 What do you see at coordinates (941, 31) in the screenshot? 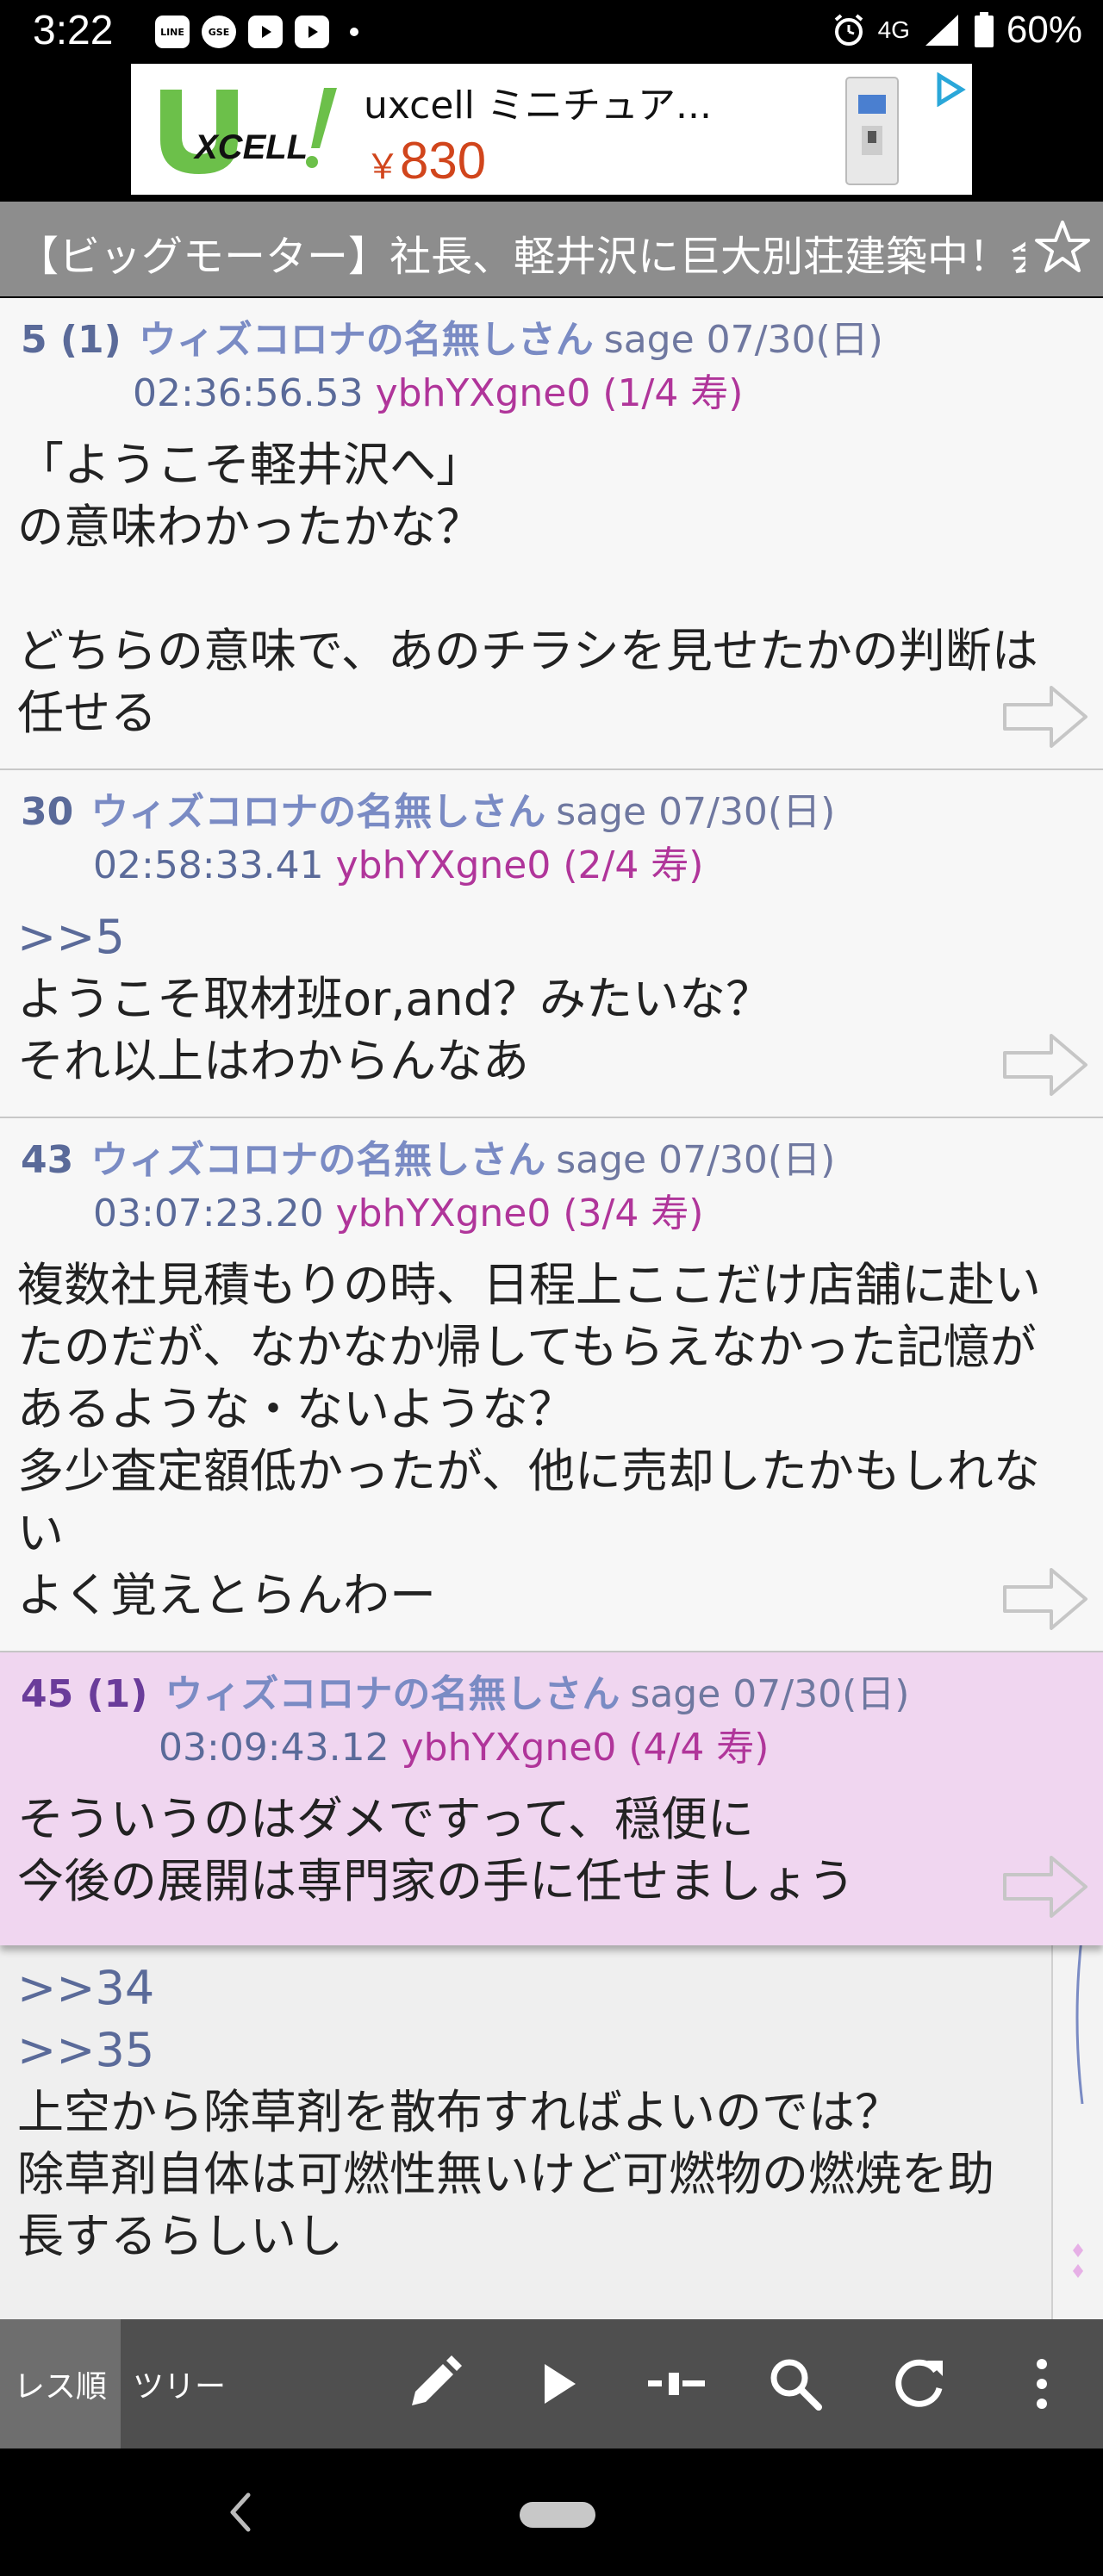
I see `signal-icon` at bounding box center [941, 31].